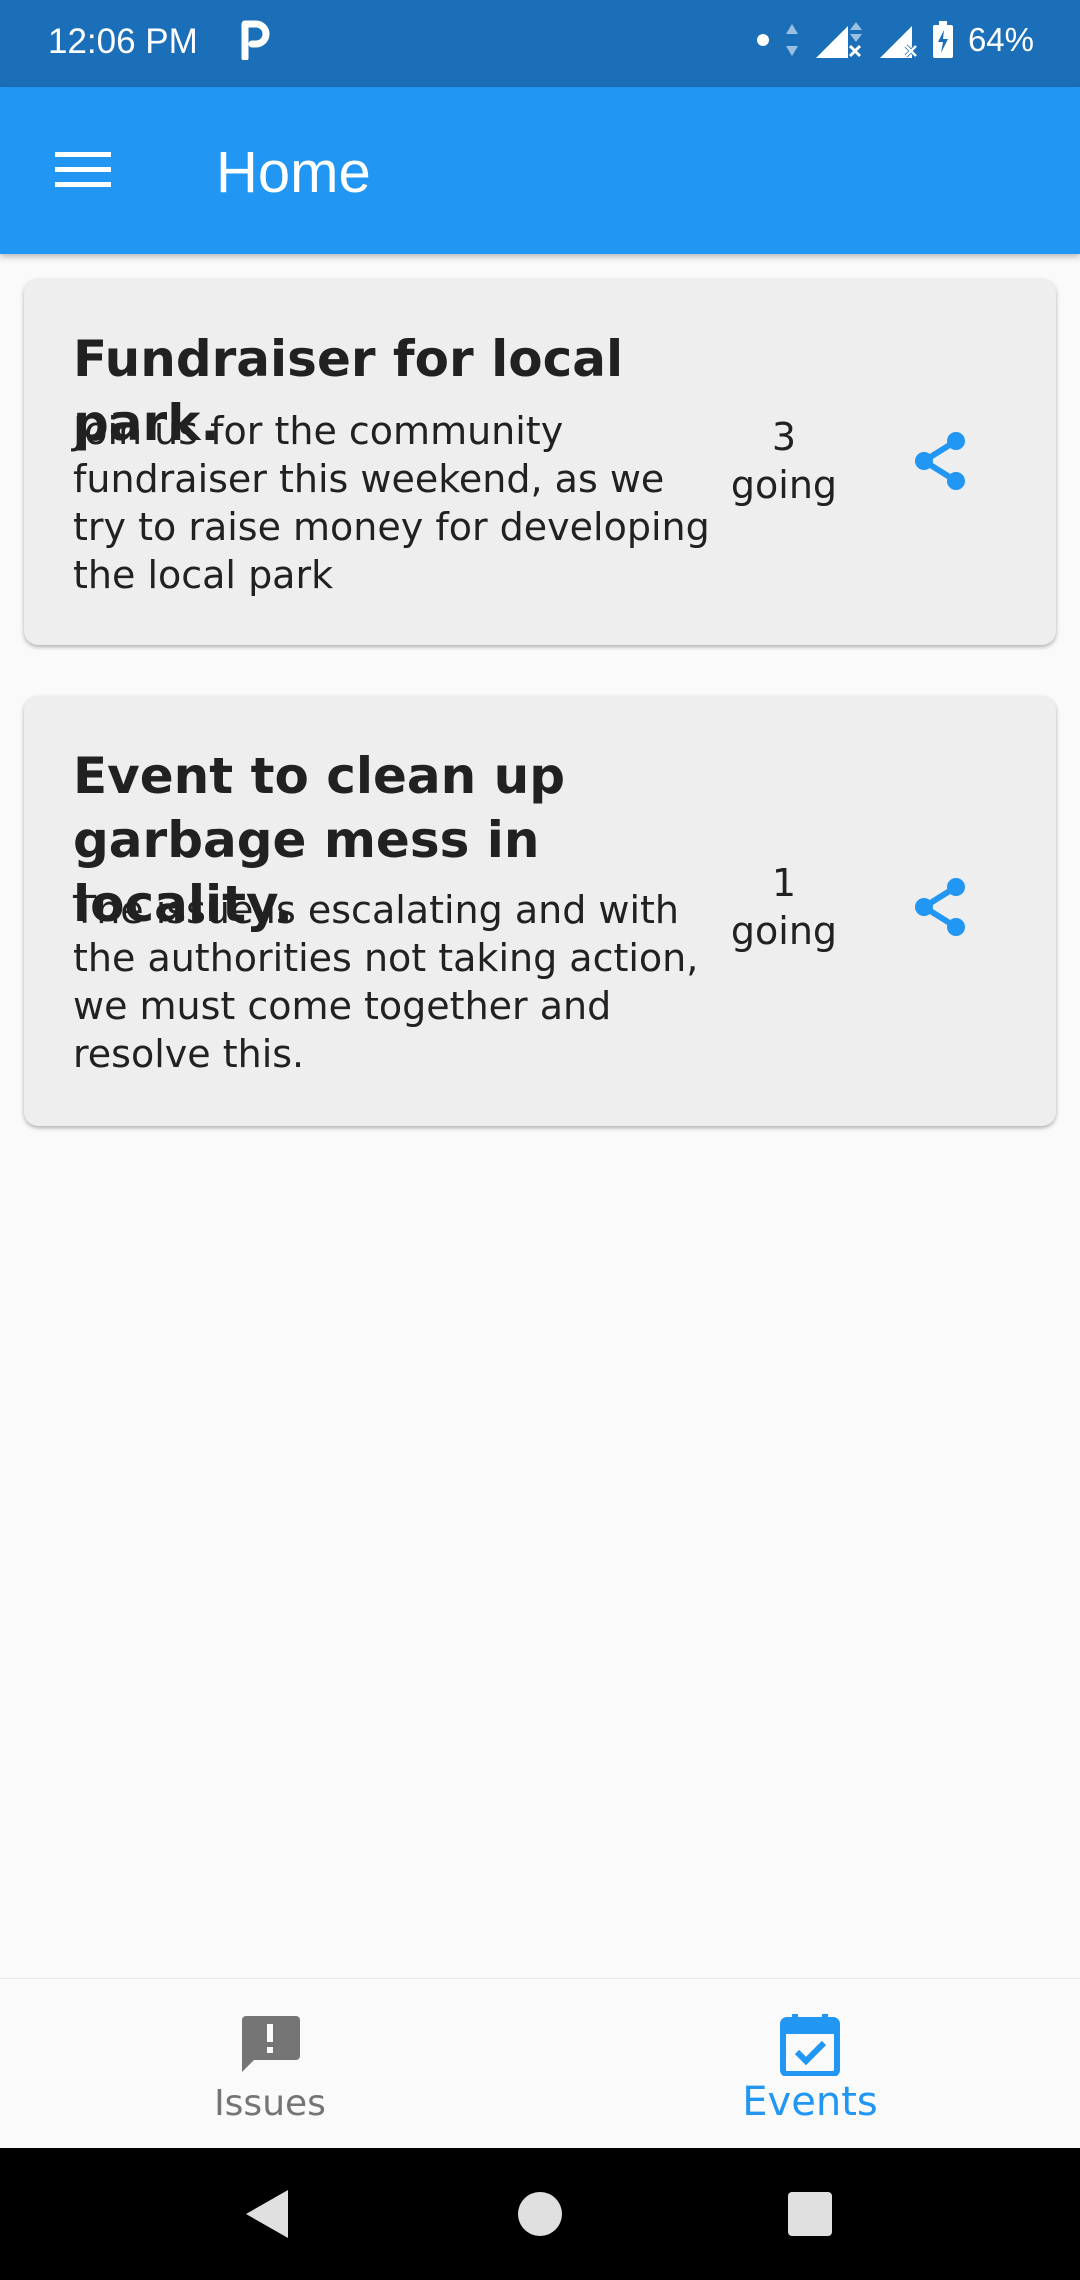  Describe the element at coordinates (763, 40) in the screenshot. I see `dot-icon` at that location.